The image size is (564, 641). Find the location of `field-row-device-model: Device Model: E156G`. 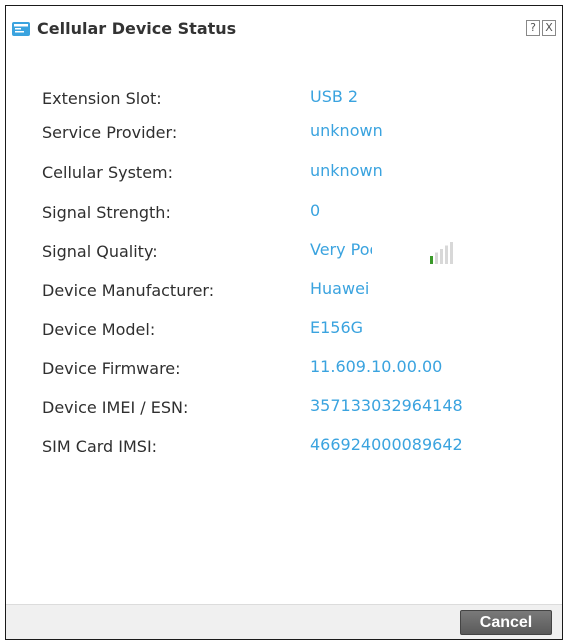

field-row-device-model: Device Model: E156G is located at coordinates (284, 333).